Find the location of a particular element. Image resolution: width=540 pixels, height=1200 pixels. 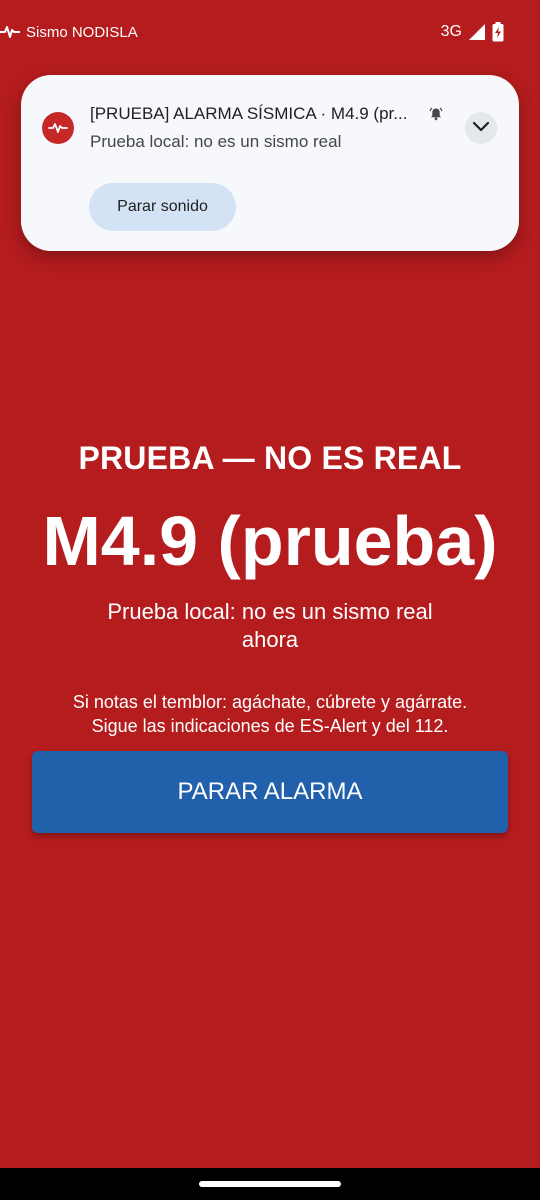

alarm-time: ahora is located at coordinates (270, 639).